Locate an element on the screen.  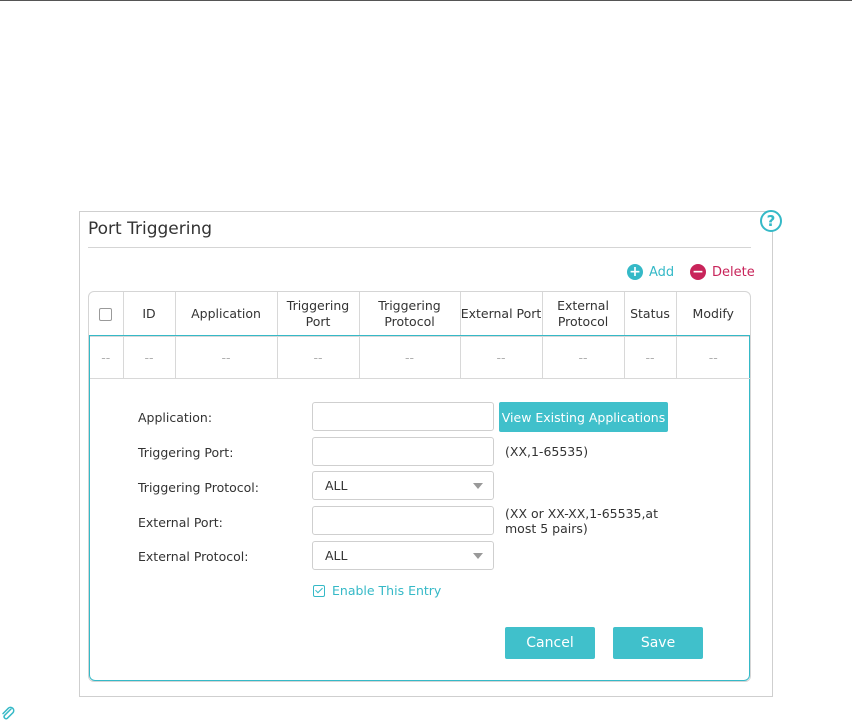
title-divider is located at coordinates (419, 247).